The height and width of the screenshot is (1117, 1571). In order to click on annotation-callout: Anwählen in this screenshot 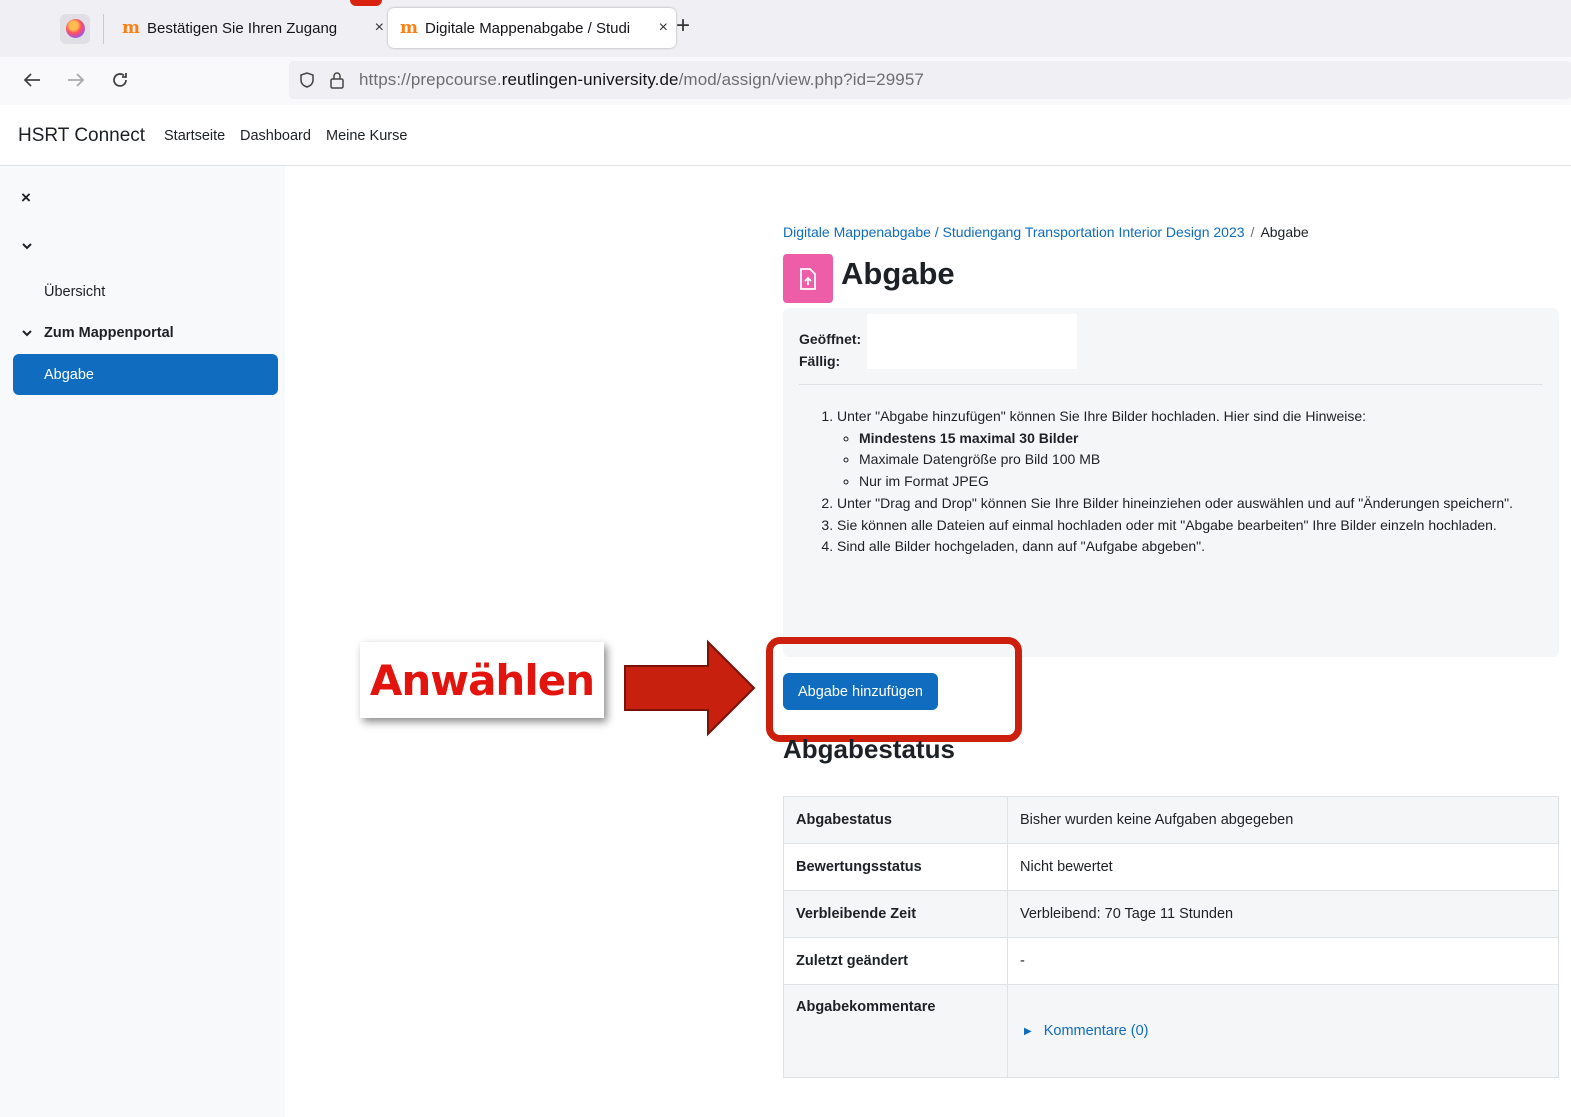, I will do `click(482, 680)`.